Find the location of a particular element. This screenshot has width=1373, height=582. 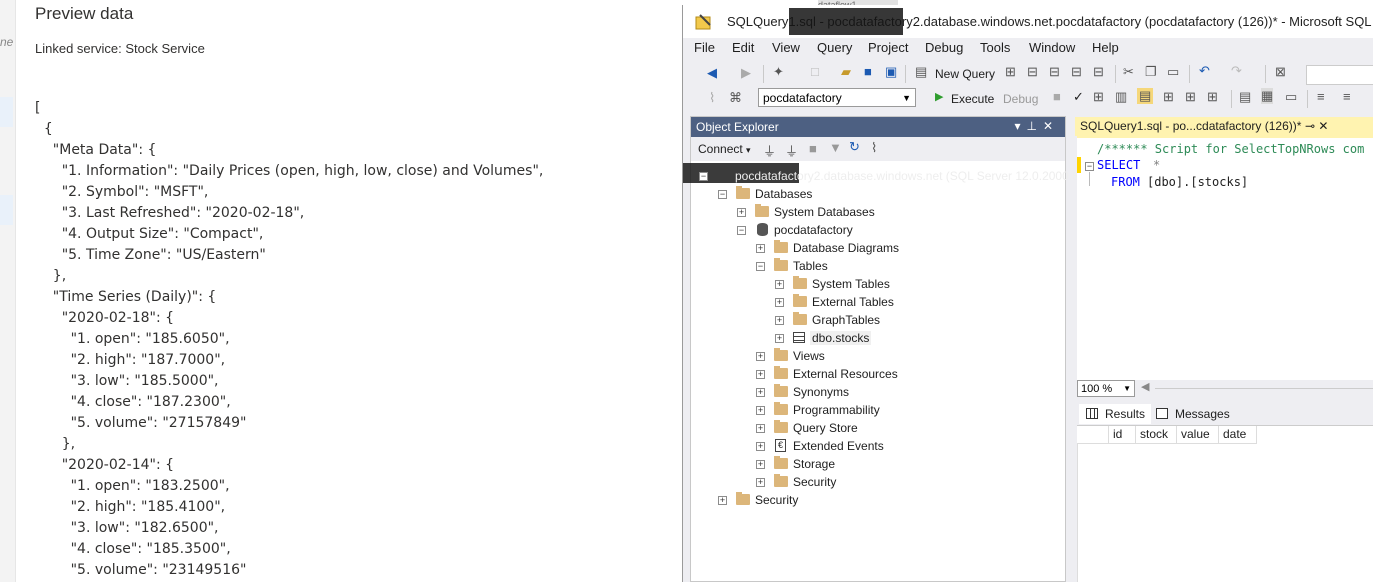

cut-icon: ✂ is located at coordinates (1128, 72).